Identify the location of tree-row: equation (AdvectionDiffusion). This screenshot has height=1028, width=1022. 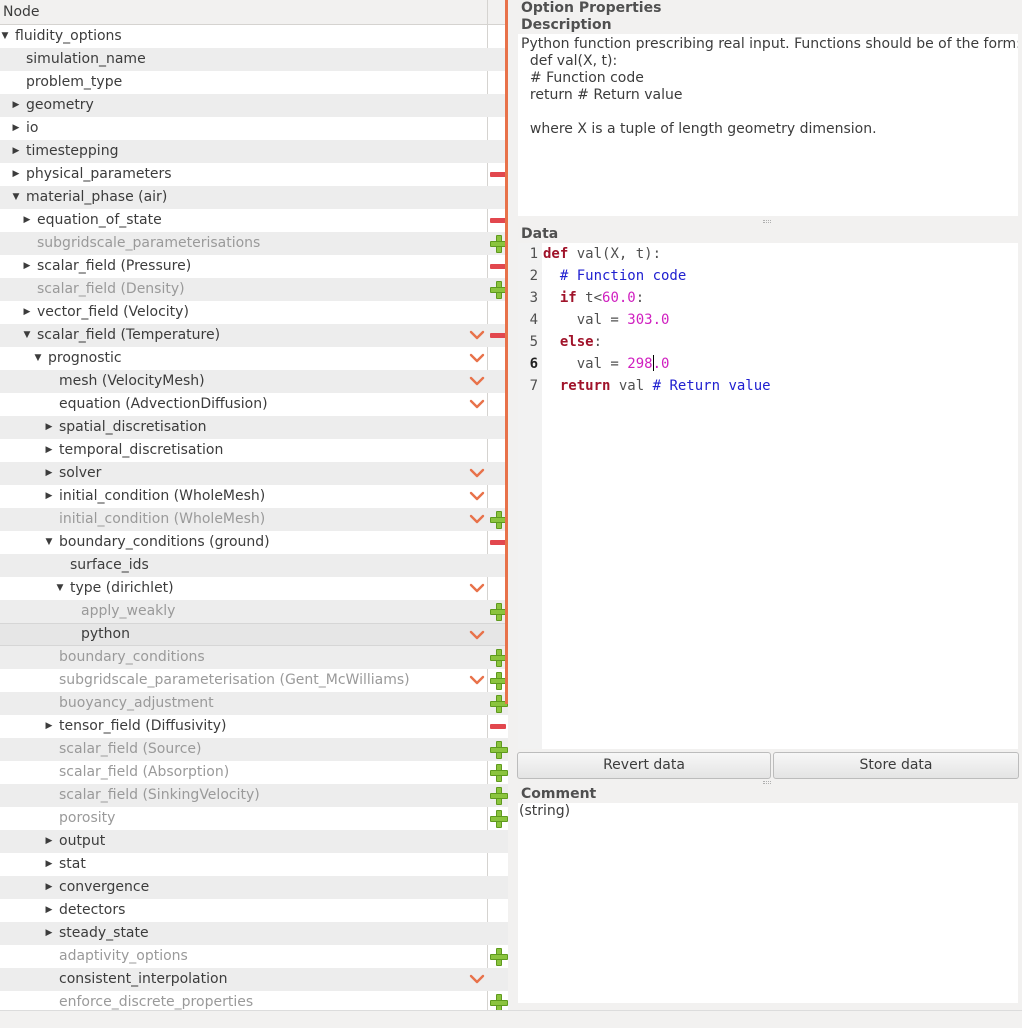
(254, 404).